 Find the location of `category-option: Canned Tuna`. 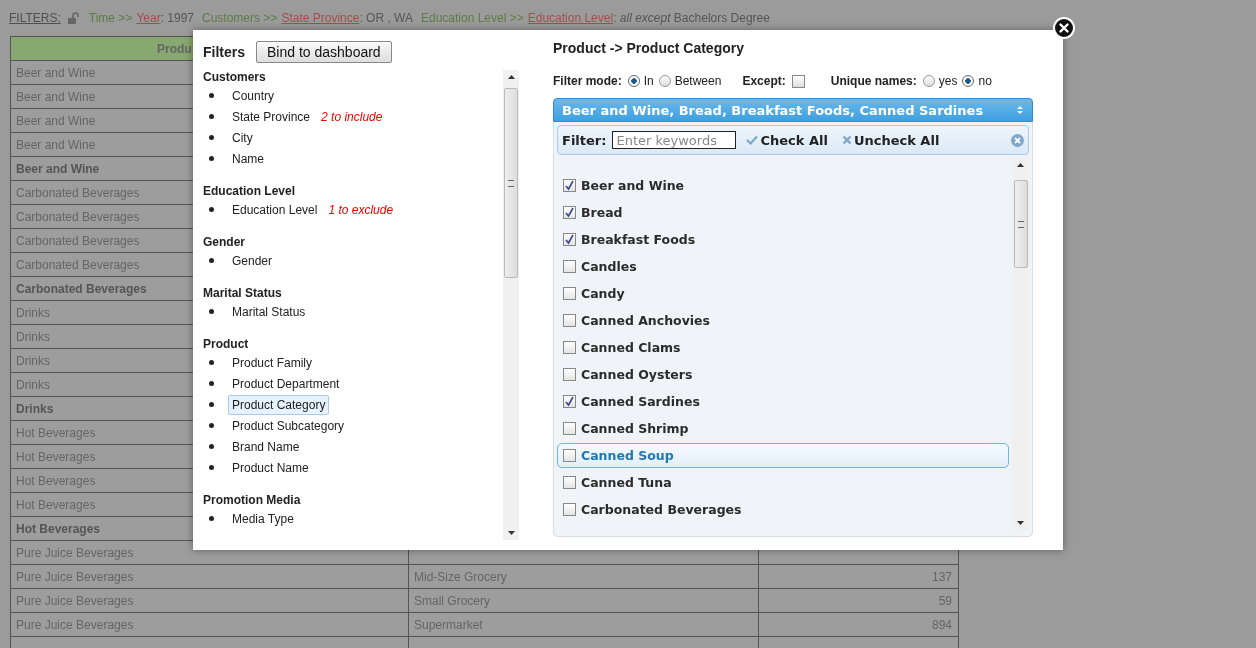

category-option: Canned Tuna is located at coordinates (783, 482).